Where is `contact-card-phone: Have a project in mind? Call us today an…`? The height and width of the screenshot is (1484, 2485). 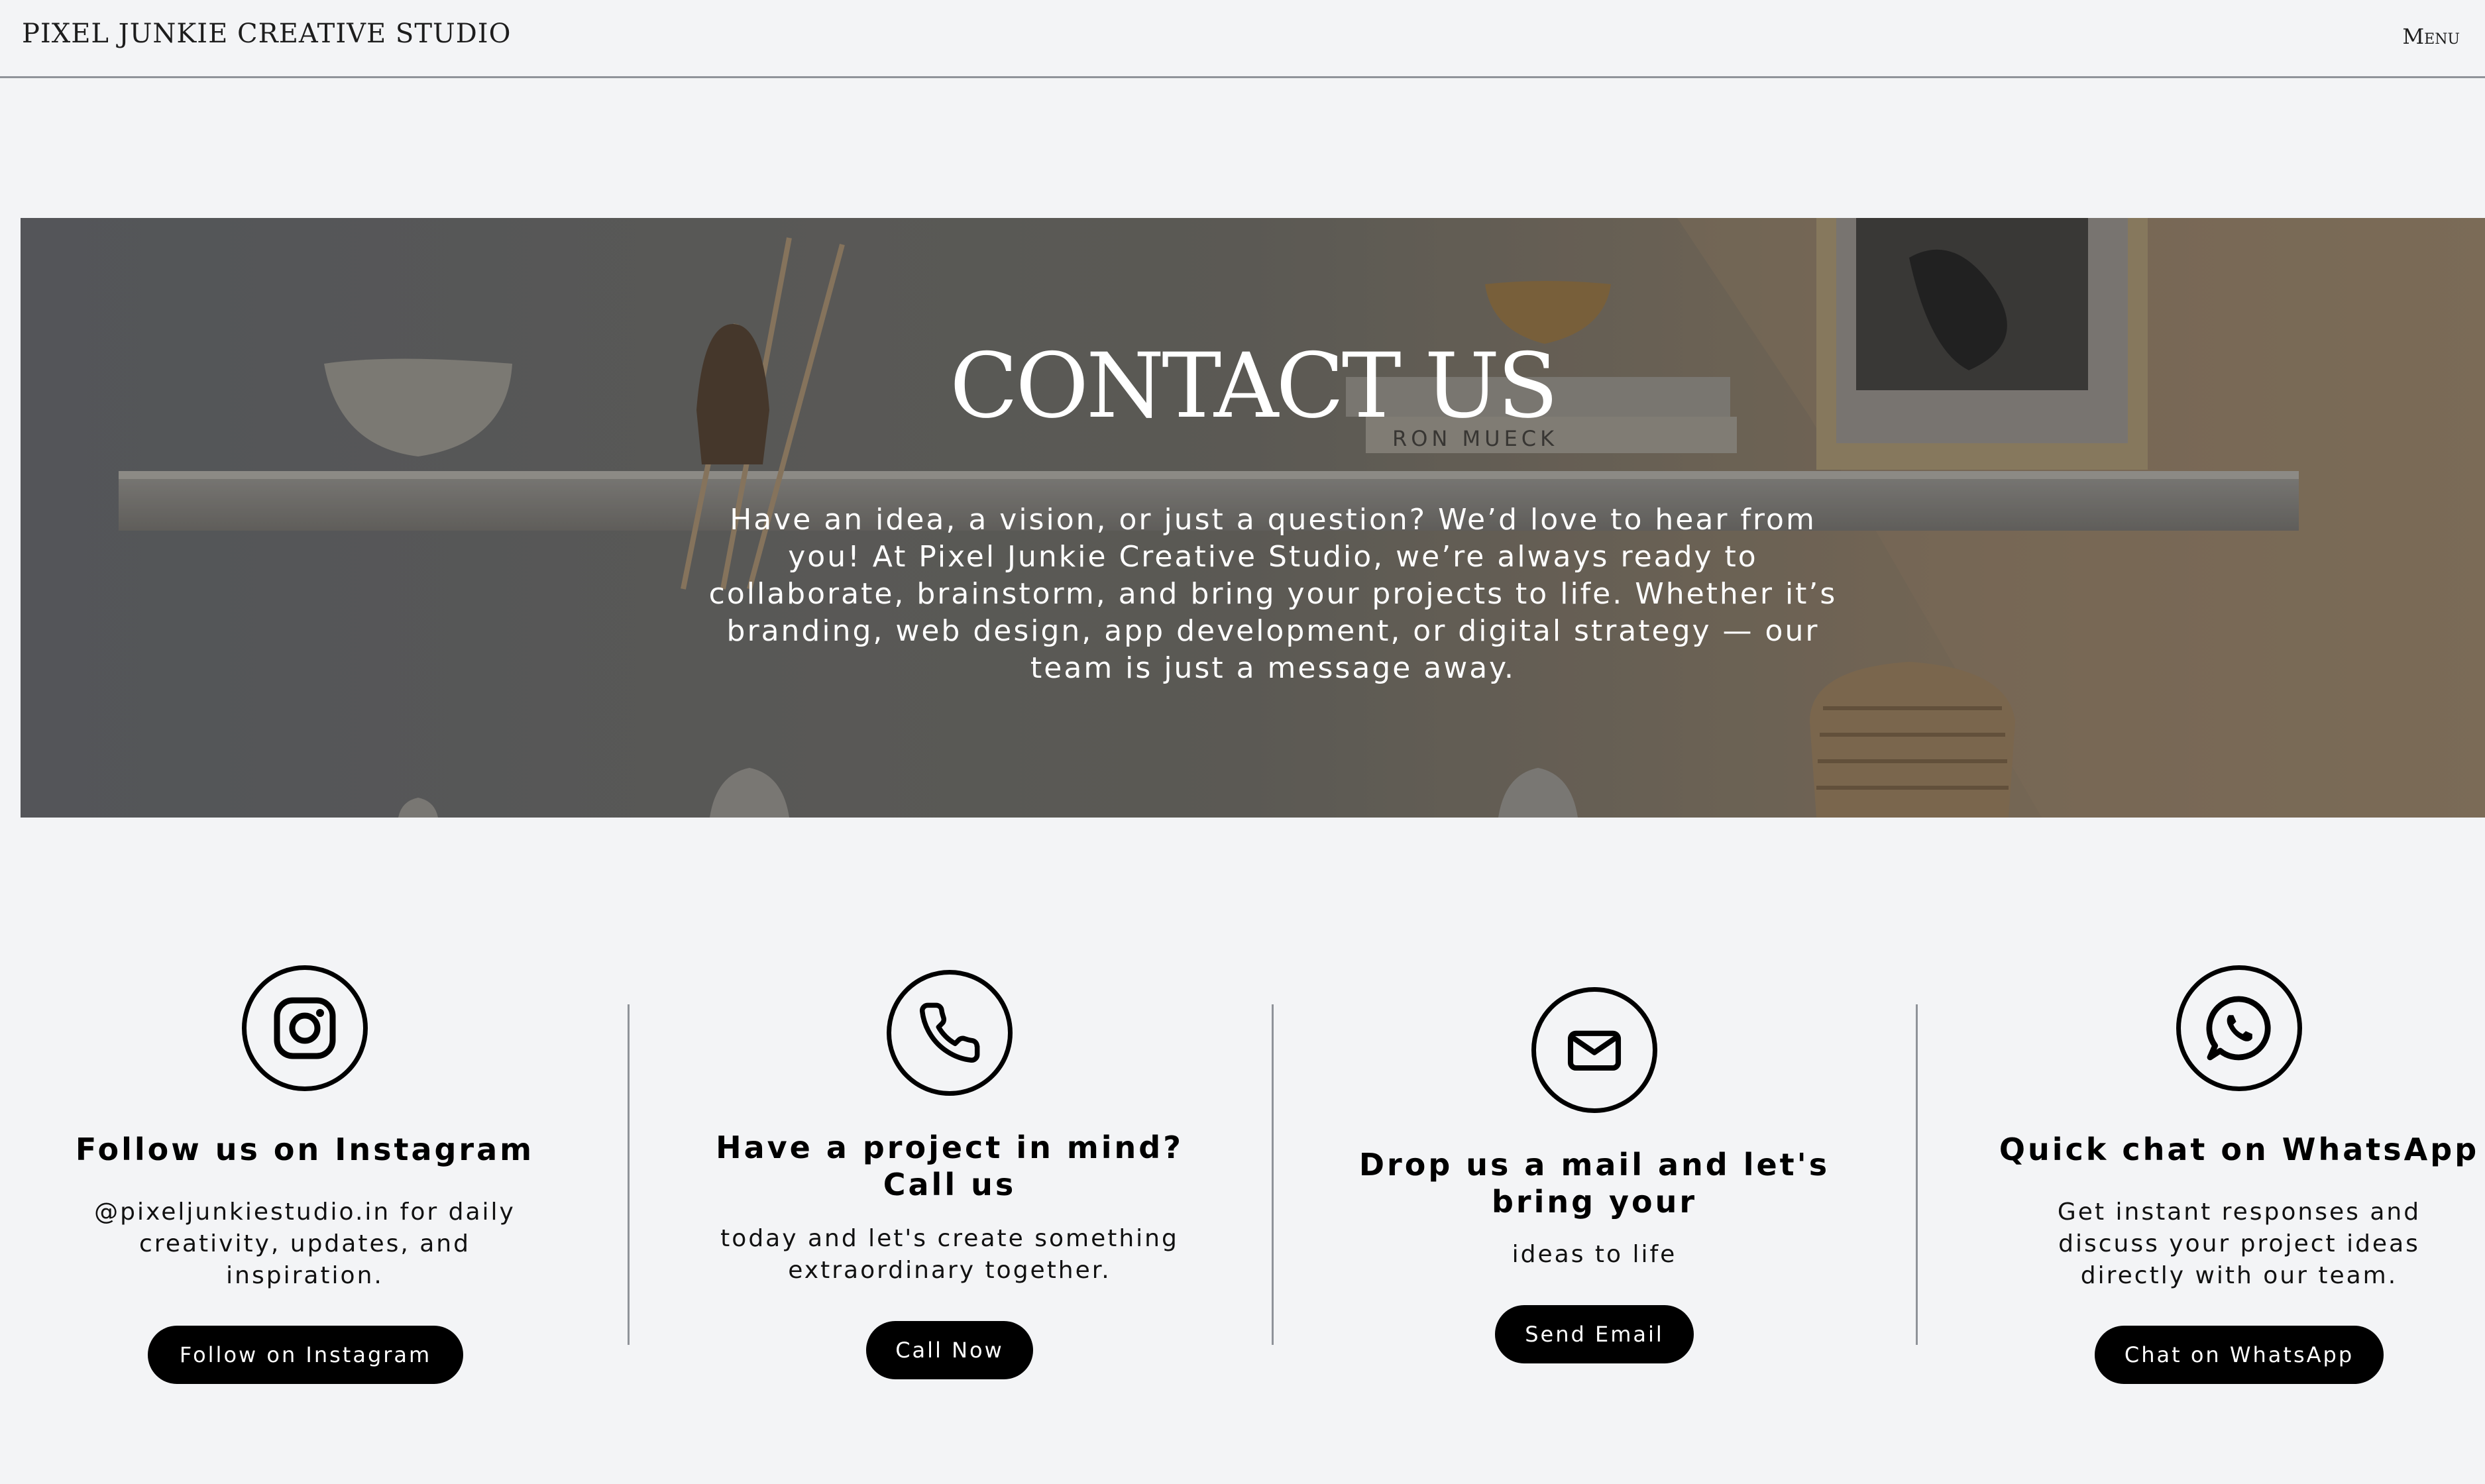
contact-card-phone: Have a project in mind? Call us today an… is located at coordinates (949, 1186).